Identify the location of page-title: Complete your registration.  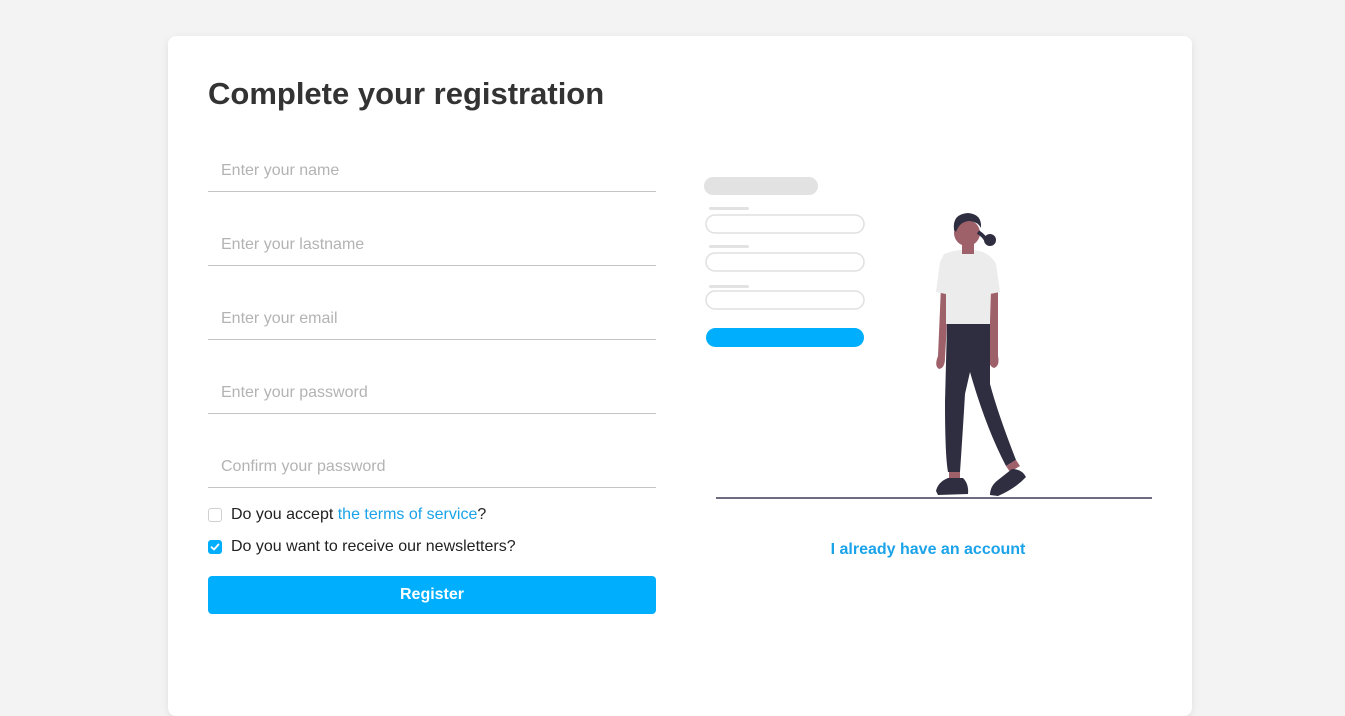
(406, 93).